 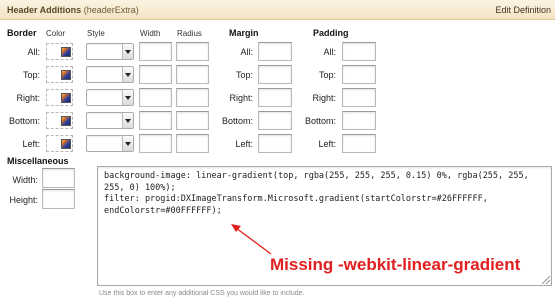 What do you see at coordinates (150, 33) in the screenshot?
I see `border-width-header: Width` at bounding box center [150, 33].